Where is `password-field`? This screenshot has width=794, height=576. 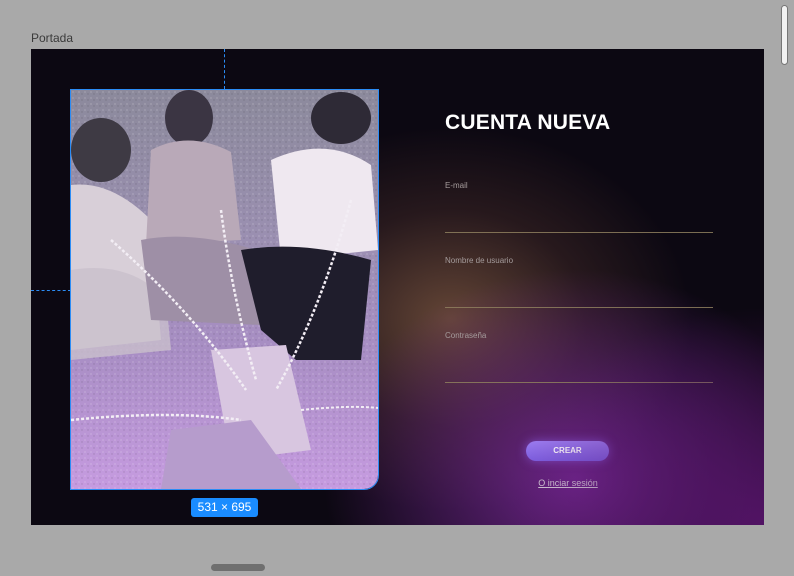
password-field is located at coordinates (579, 382).